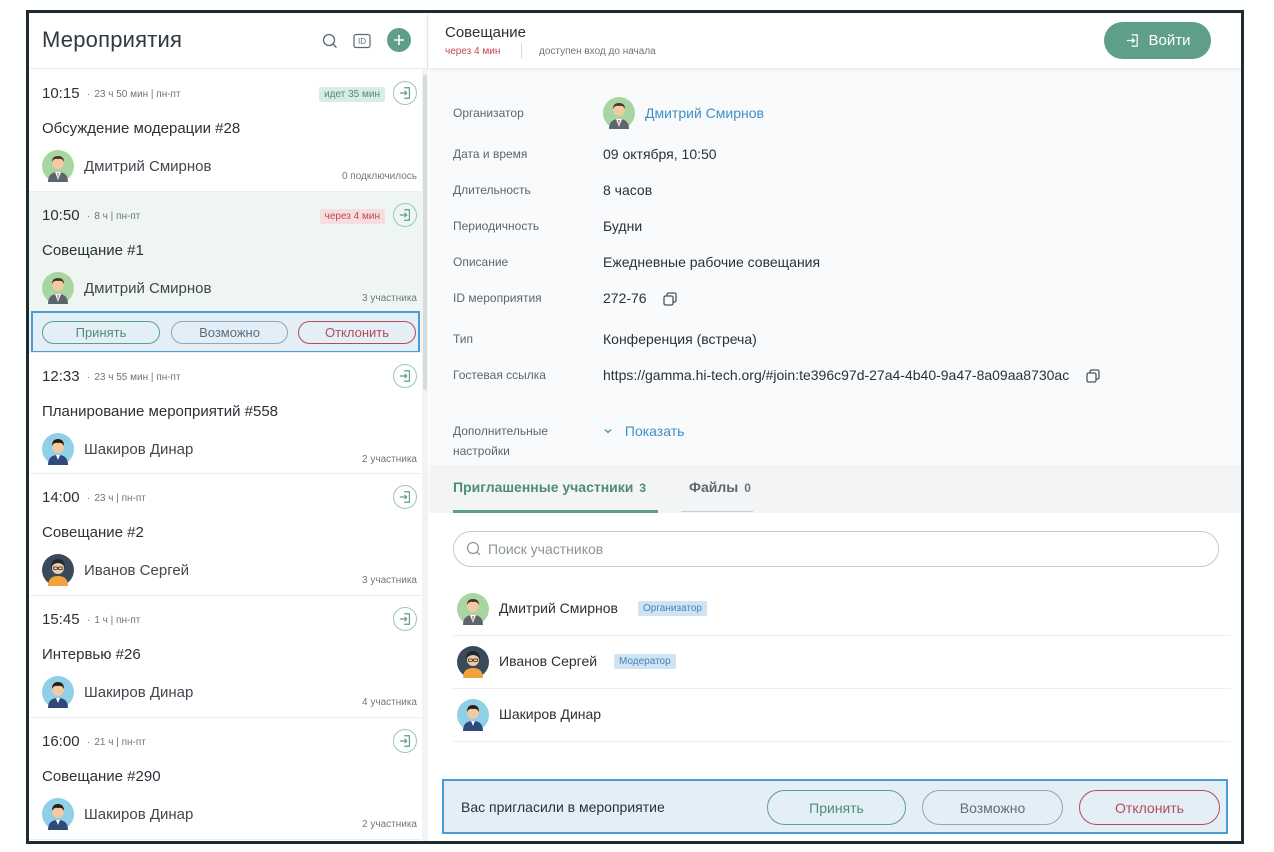 This screenshot has width=1274, height=852. What do you see at coordinates (61, 93) in the screenshot?
I see `event-time: 10:15` at bounding box center [61, 93].